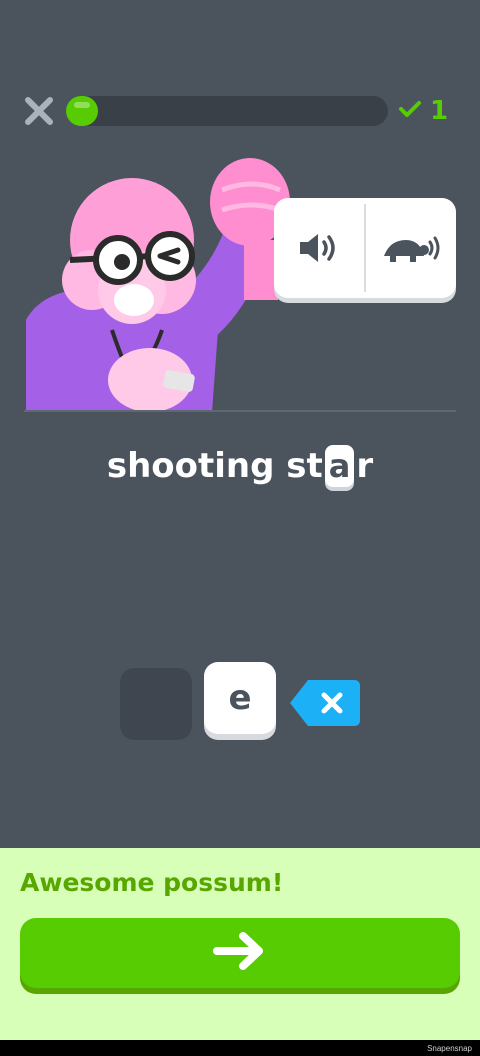 The width and height of the screenshot is (480, 1056). Describe the element at coordinates (152, 882) in the screenshot. I see `feedback-message: Awesome possum!` at that location.